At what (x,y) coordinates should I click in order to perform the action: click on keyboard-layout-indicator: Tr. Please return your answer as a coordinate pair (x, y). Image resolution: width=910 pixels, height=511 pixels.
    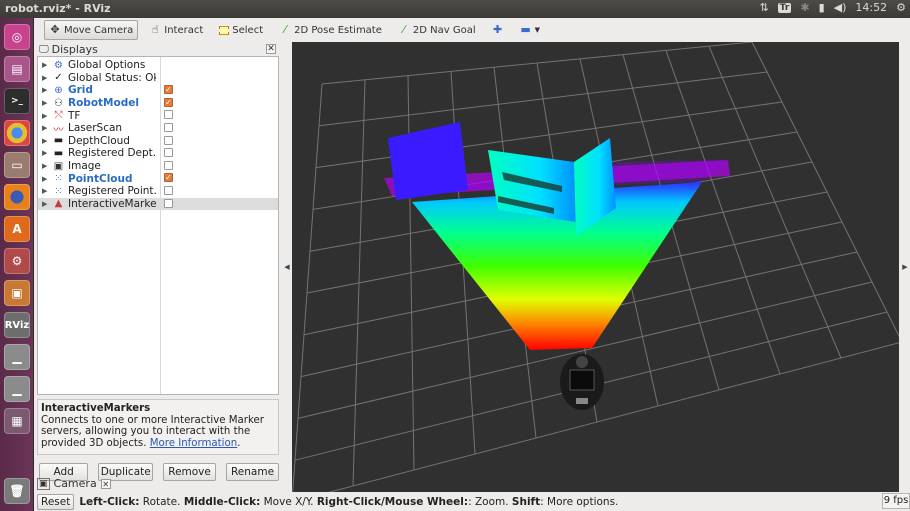
    Looking at the image, I should click on (784, 7).